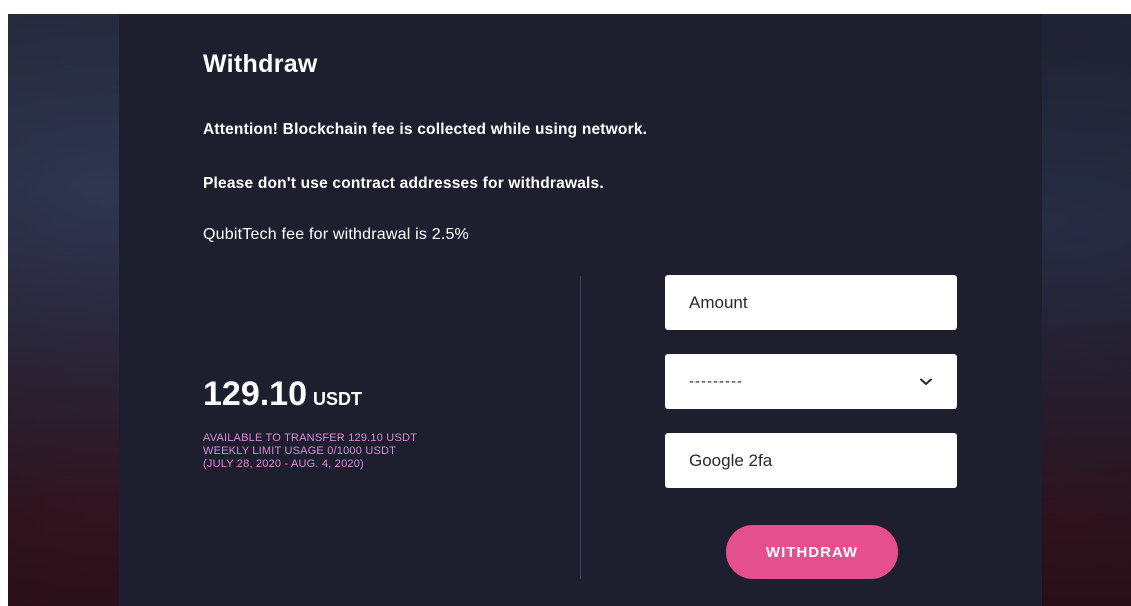 The width and height of the screenshot is (1131, 606). What do you see at coordinates (811, 460) in the screenshot?
I see `google-2fa-input` at bounding box center [811, 460].